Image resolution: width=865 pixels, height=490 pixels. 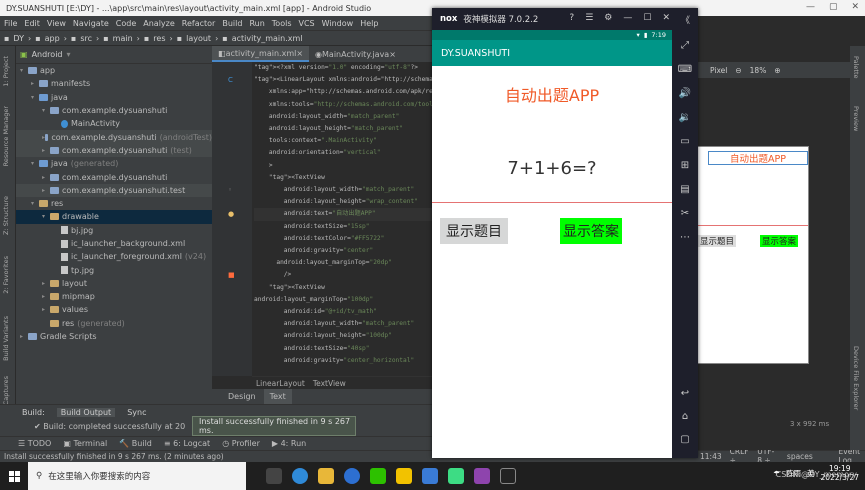 I want to click on maximize-button: ▢, so click(x=833, y=7).